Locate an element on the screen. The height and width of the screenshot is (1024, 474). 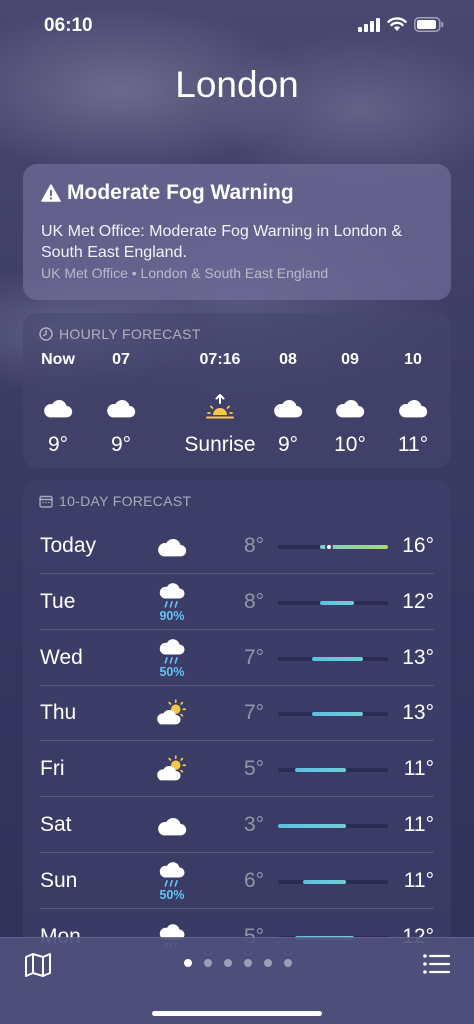
hour-label: 08 is located at coordinates (288, 359).